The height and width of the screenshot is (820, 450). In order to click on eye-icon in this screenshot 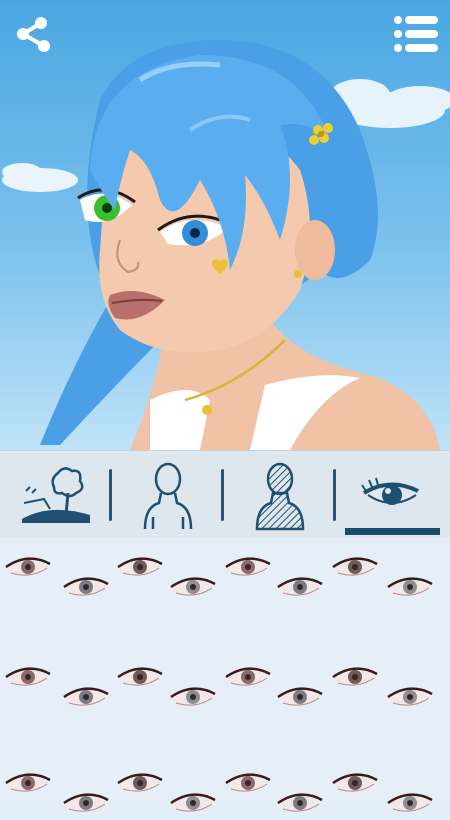, I will do `click(390, 491)`.